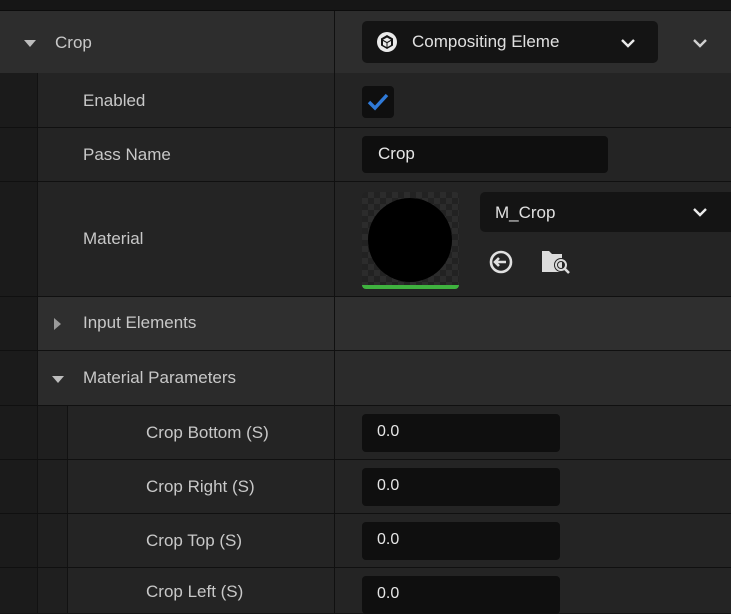 This screenshot has width=731, height=614. What do you see at coordinates (396, 153) in the screenshot?
I see `pass-name-value: Crop` at bounding box center [396, 153].